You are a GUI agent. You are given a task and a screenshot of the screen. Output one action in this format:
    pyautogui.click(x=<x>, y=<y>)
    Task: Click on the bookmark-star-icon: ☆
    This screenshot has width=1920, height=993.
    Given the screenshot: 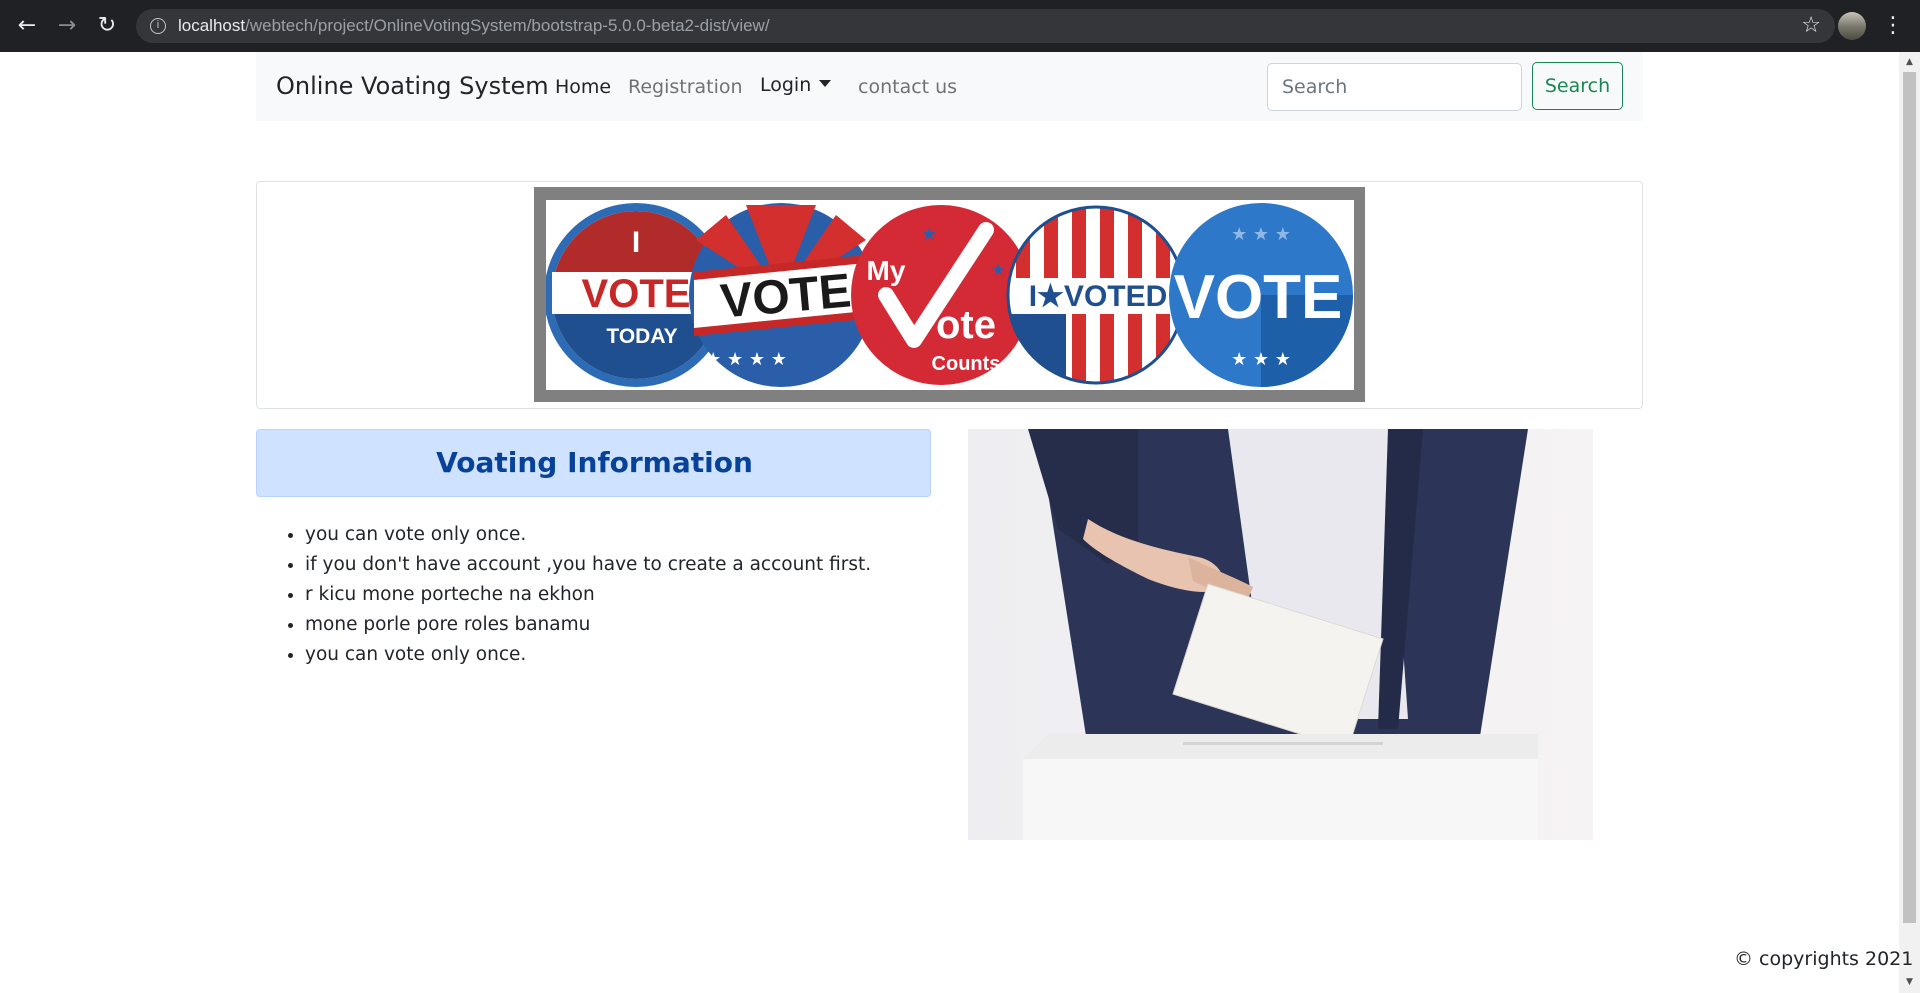 What is the action you would take?
    pyautogui.click(x=1811, y=25)
    